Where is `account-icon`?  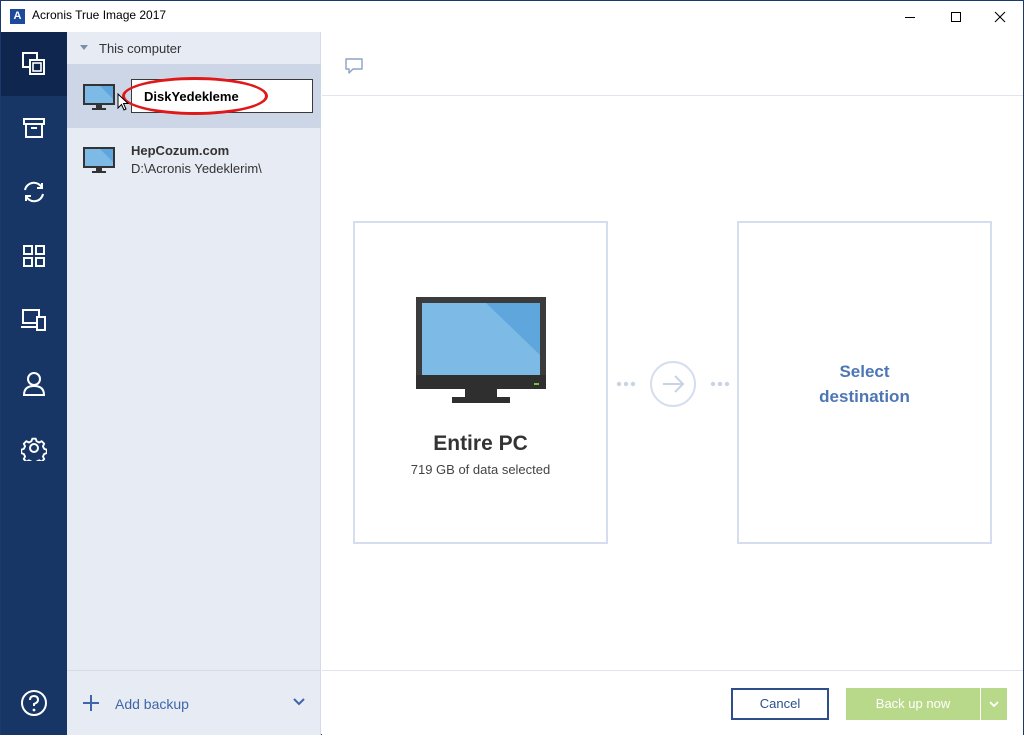 account-icon is located at coordinates (34, 384).